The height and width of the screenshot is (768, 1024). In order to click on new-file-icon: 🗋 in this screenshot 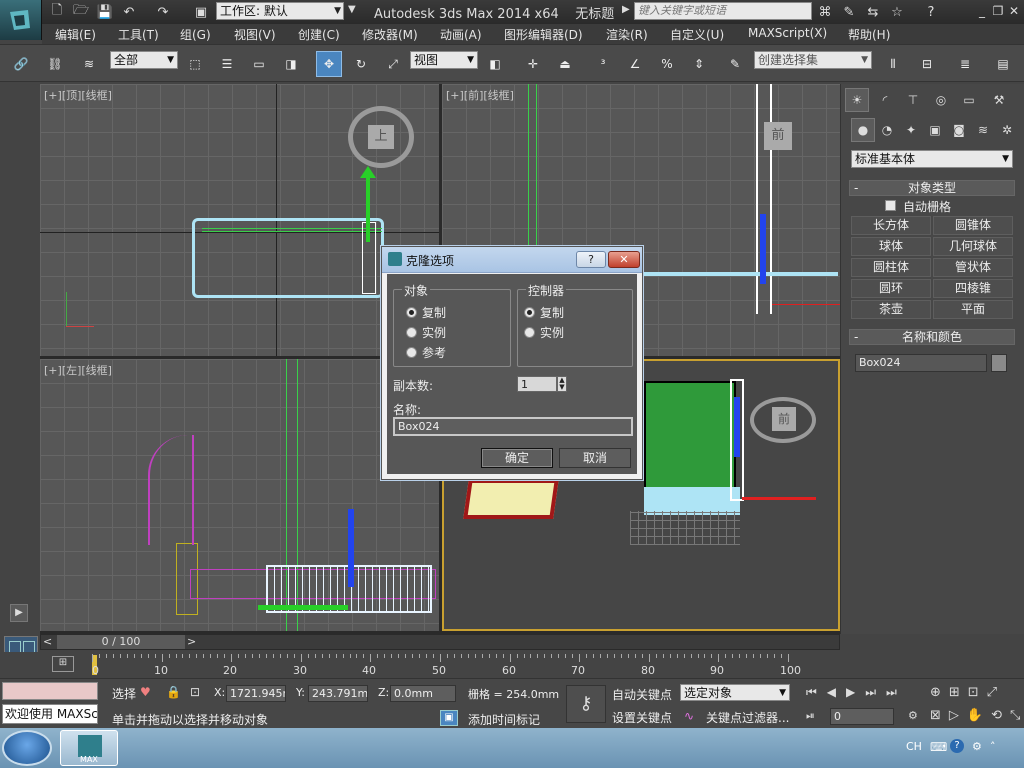, I will do `click(57, 12)`.